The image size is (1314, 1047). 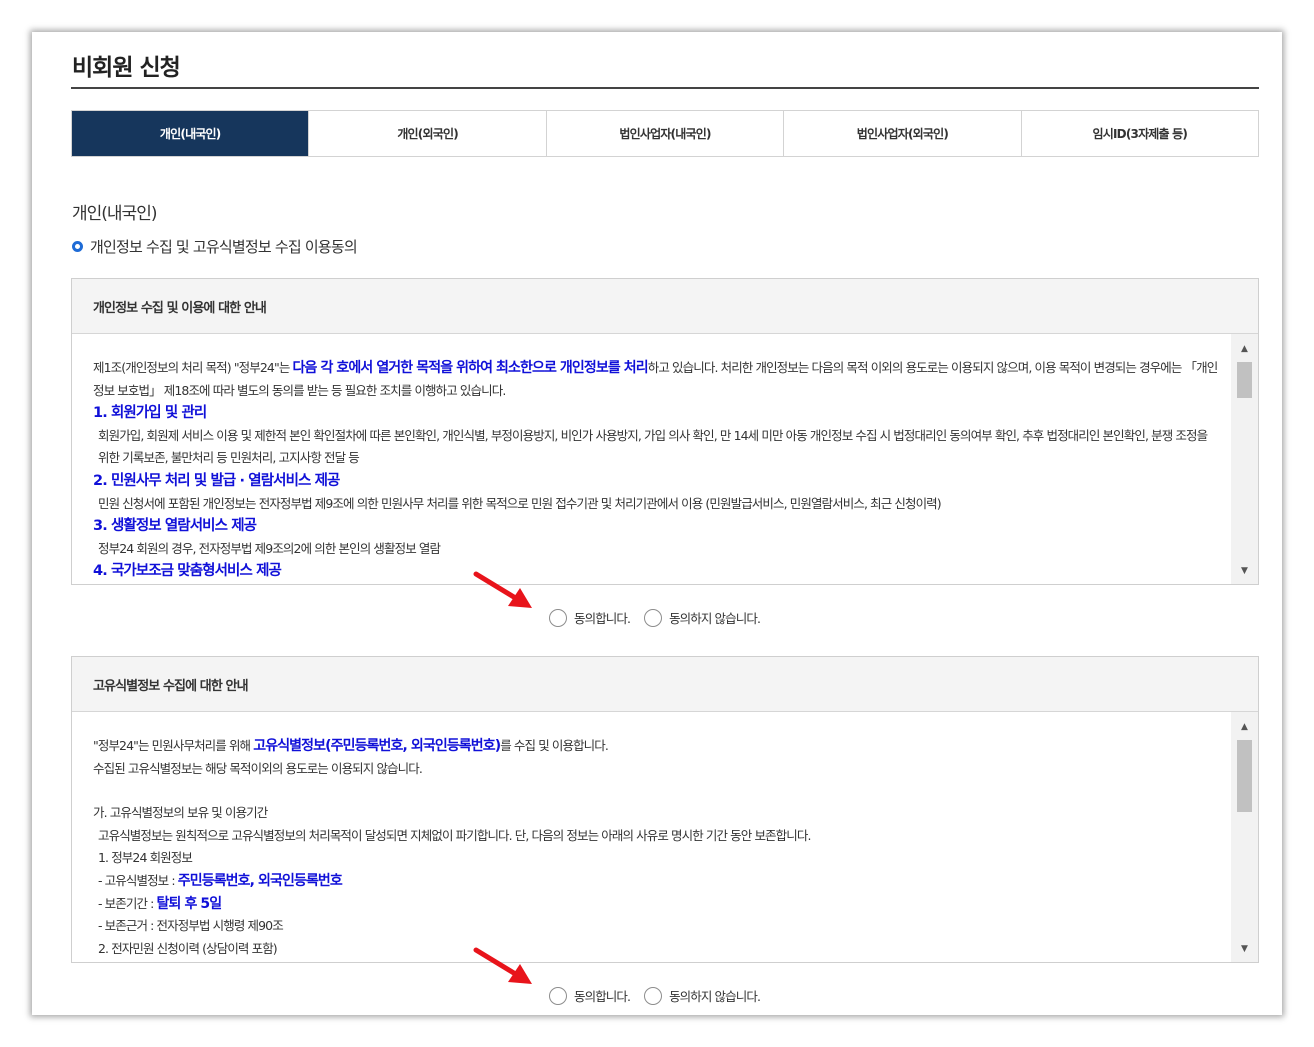 I want to click on privacy-agree-option: 동의합니다., so click(x=590, y=617).